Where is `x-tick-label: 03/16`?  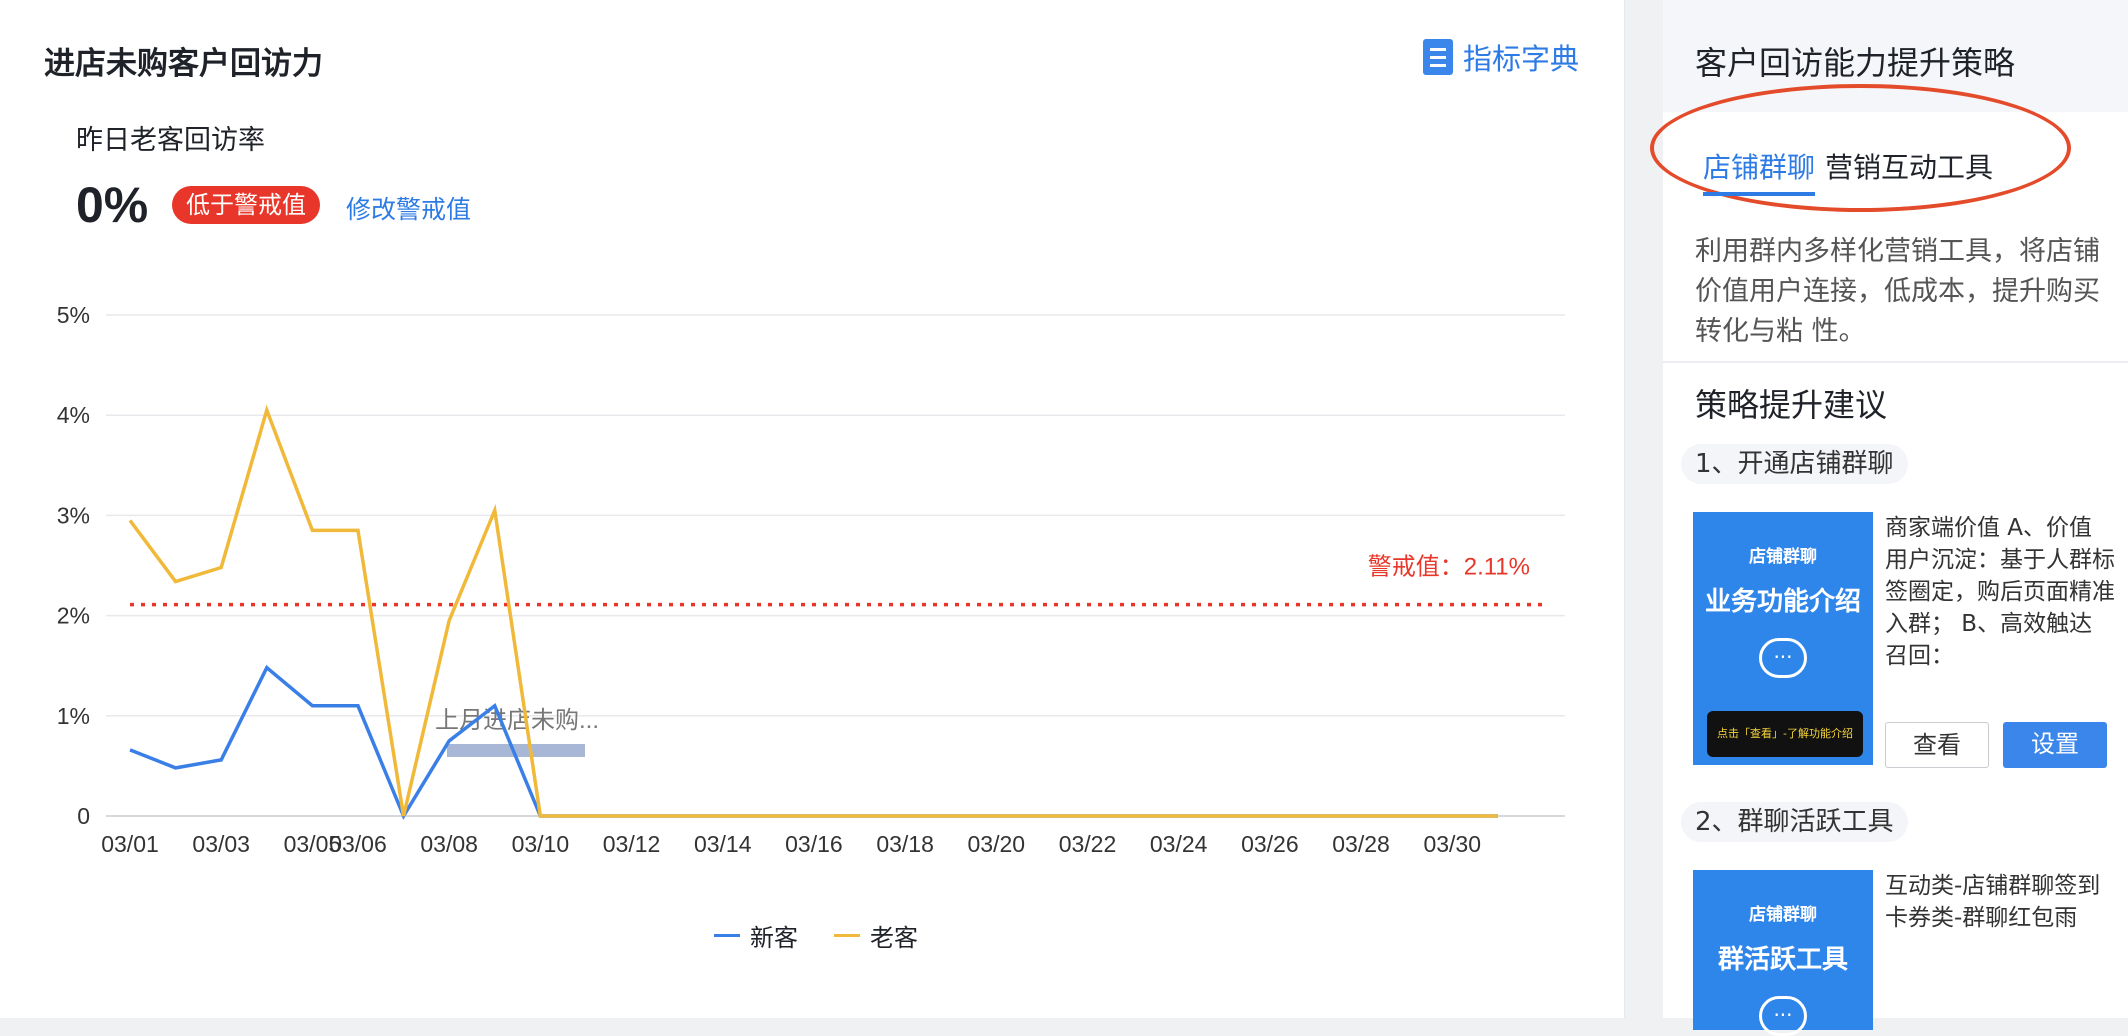
x-tick-label: 03/16 is located at coordinates (814, 844).